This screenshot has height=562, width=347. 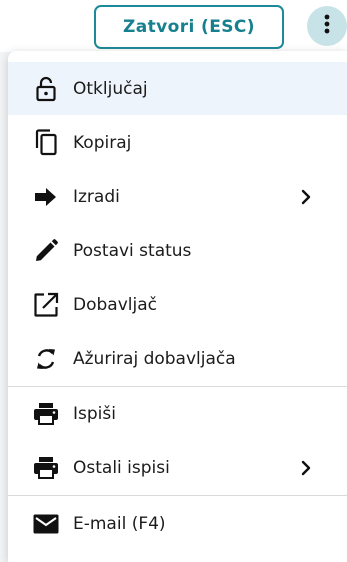 What do you see at coordinates (94, 413) in the screenshot?
I see `menu-item-label: Ispiši` at bounding box center [94, 413].